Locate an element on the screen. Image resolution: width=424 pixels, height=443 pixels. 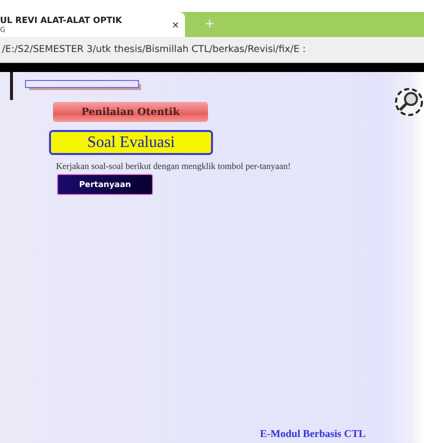
instruction-text: Kerjakan soal-soal berikut dengan mengklik tombol per-tanyaan! is located at coordinates (174, 166).